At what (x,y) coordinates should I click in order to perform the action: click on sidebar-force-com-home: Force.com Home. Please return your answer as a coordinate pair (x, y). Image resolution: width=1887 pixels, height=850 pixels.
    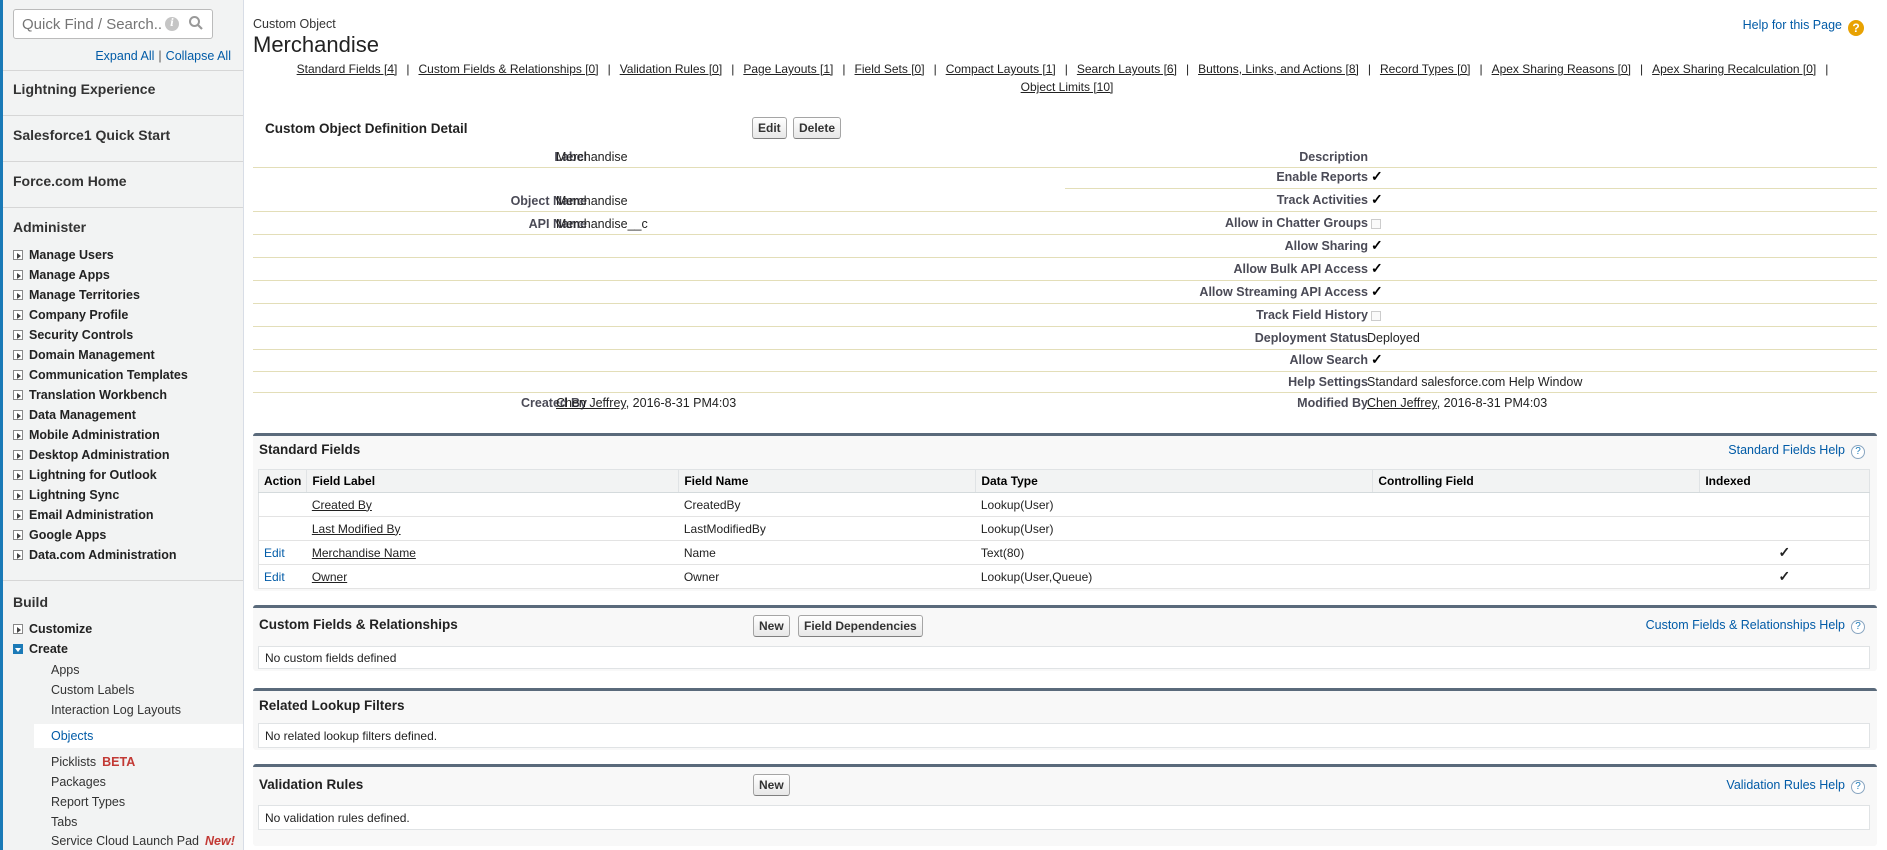
    Looking at the image, I should click on (65, 181).